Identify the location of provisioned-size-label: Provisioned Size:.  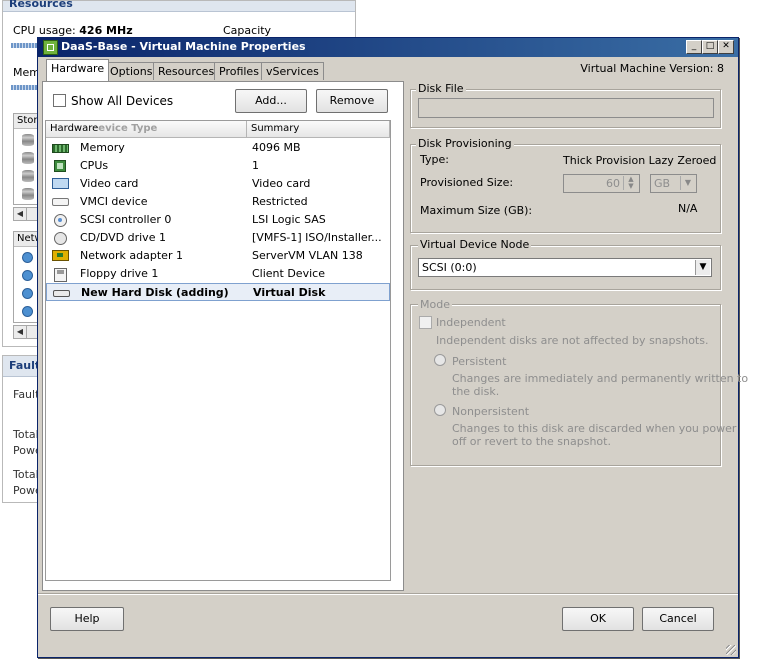
(467, 182).